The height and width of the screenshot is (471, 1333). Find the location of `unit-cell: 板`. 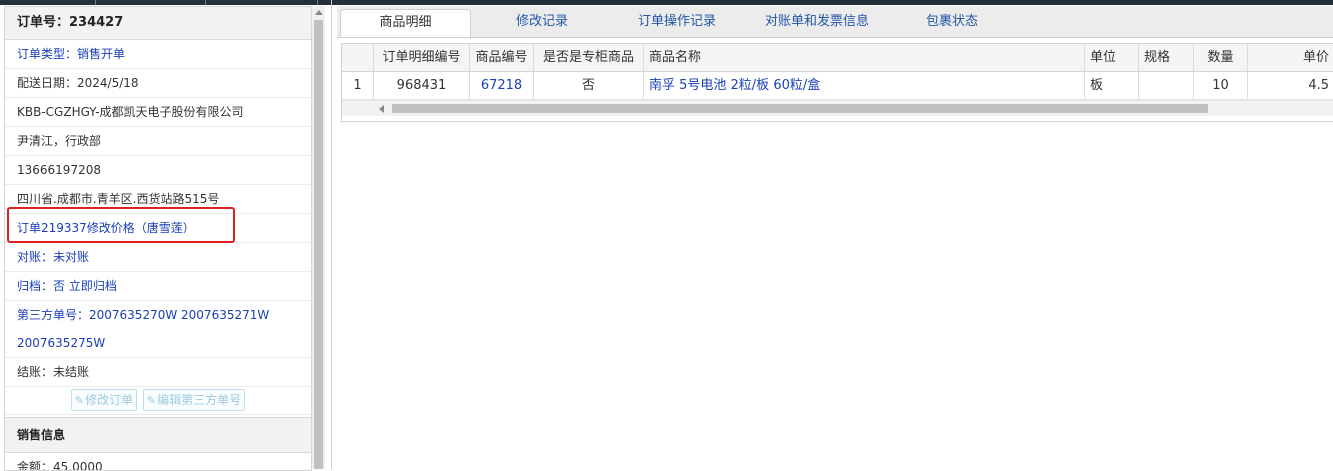

unit-cell: 板 is located at coordinates (1112, 85).